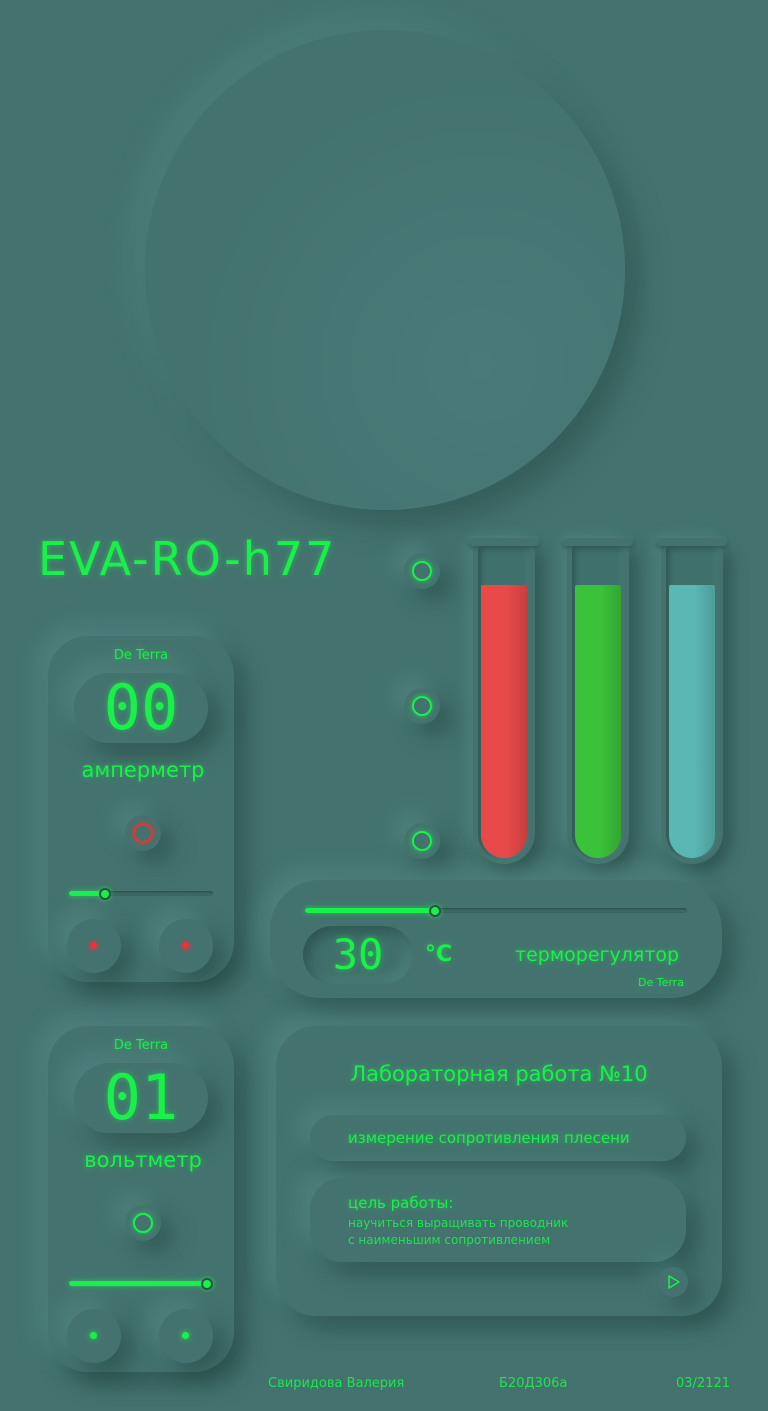 Image resolution: width=768 pixels, height=1411 pixels. What do you see at coordinates (489, 1138) in the screenshot?
I see `lab-topic: измерение сопротивления плесени` at bounding box center [489, 1138].